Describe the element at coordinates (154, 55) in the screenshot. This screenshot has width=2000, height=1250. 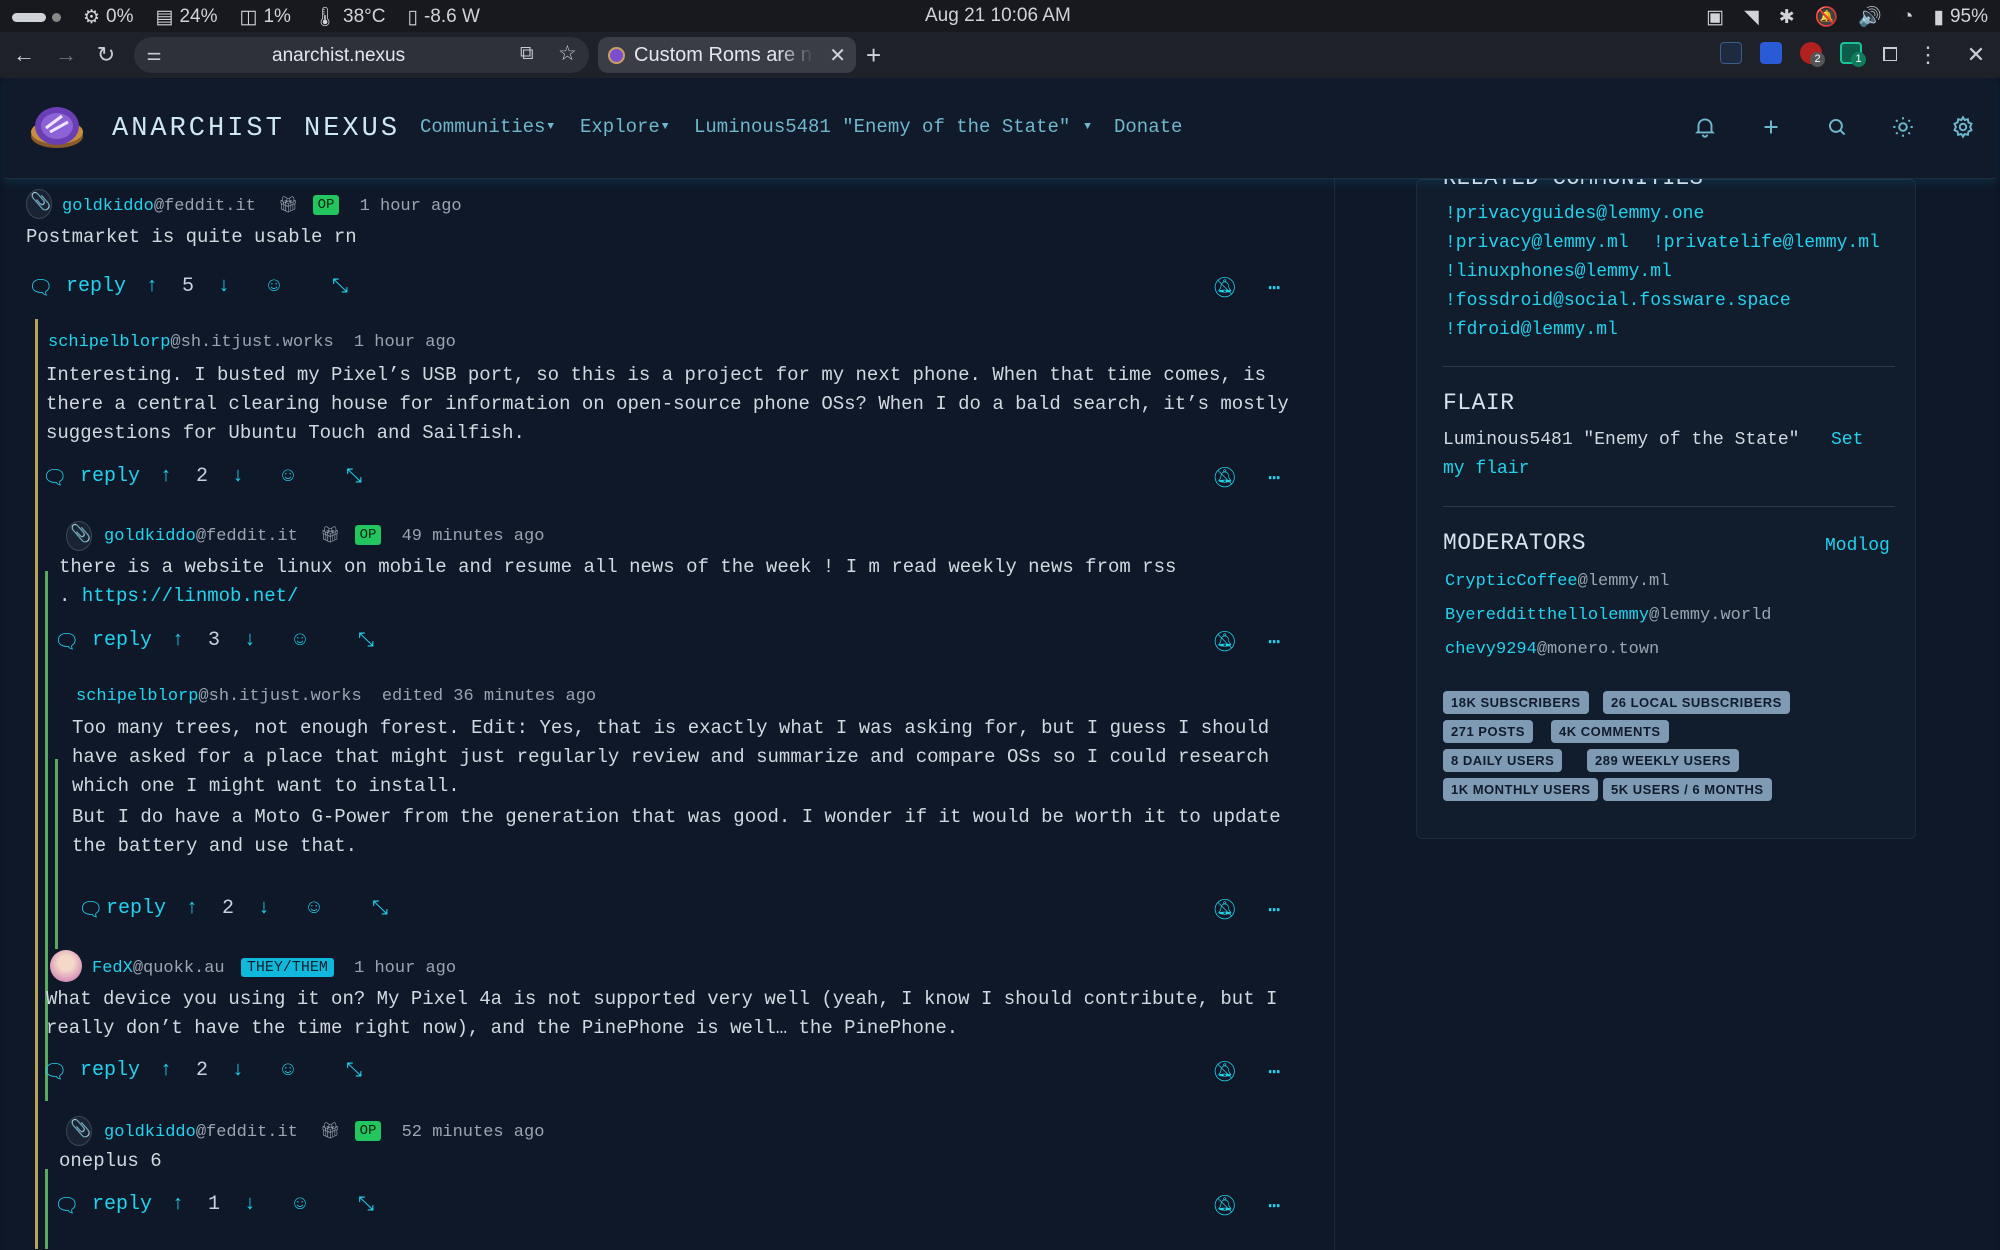
I see `site-settings-icon: ⚌` at that location.